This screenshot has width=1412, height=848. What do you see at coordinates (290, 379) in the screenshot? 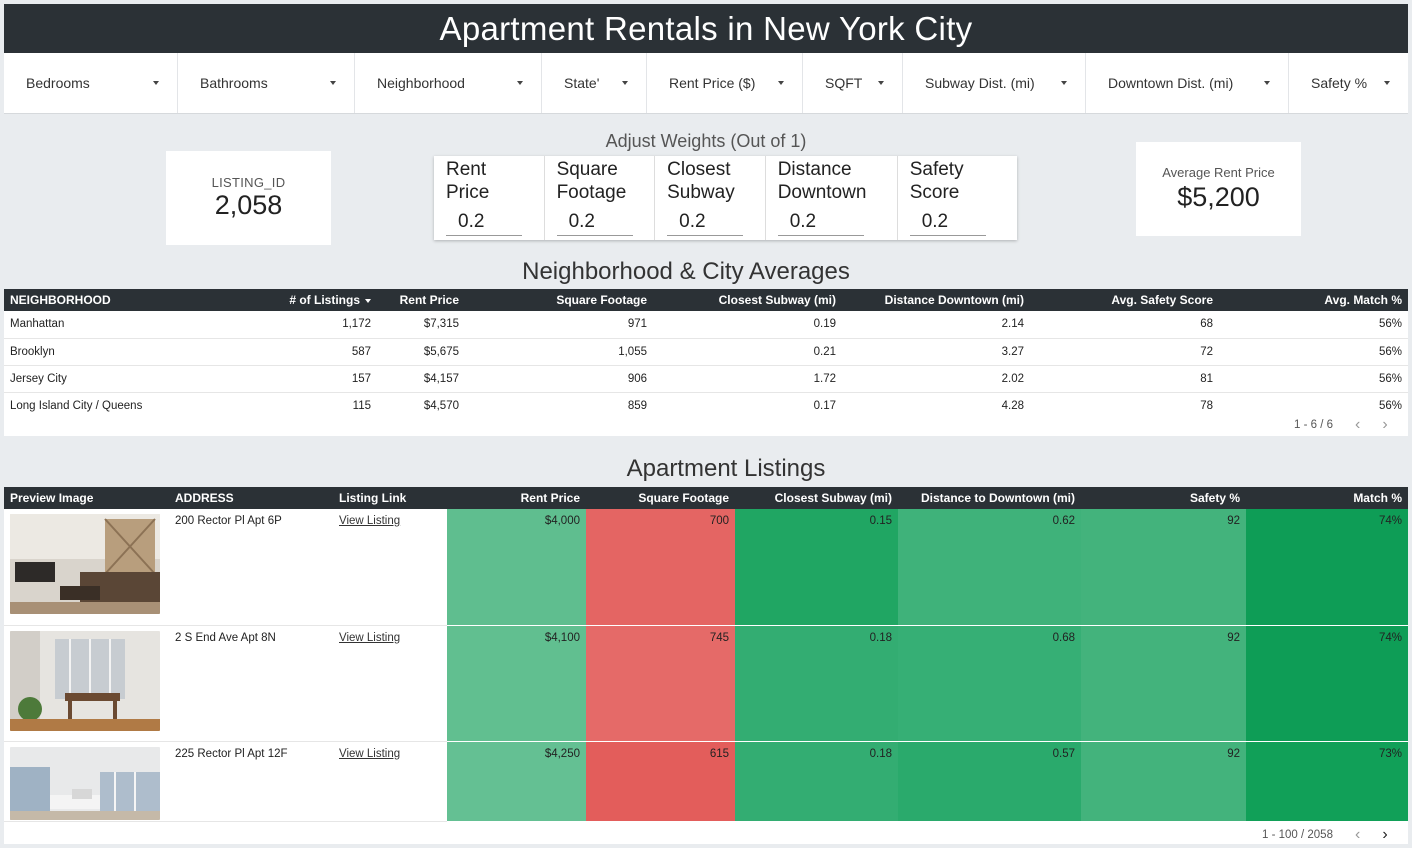
I see `cell-listings: 157` at bounding box center [290, 379].